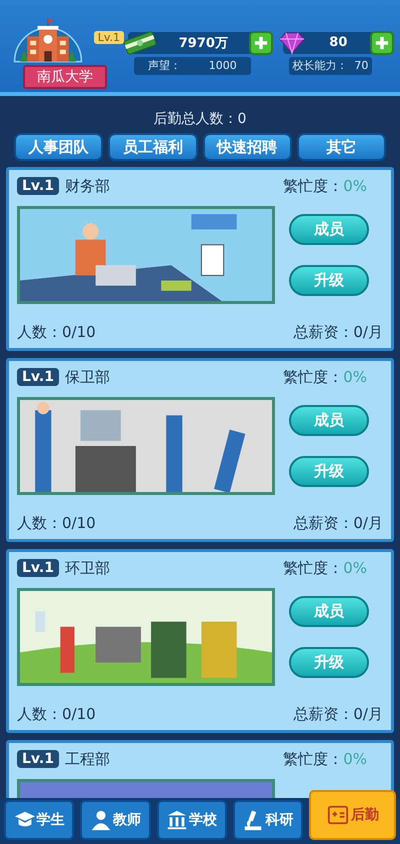  What do you see at coordinates (247, 147) in the screenshot?
I see `category-tab: 快速招聘` at bounding box center [247, 147].